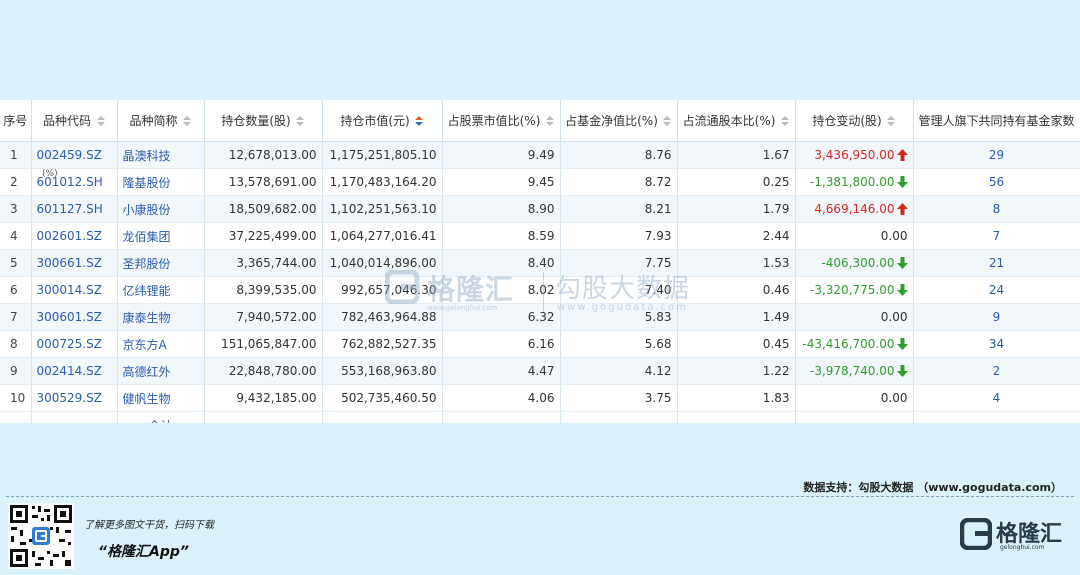 This screenshot has height=575, width=1080. Describe the element at coordinates (619, 317) in the screenshot. I see `nav-ratio-cell: 5.83` at that location.